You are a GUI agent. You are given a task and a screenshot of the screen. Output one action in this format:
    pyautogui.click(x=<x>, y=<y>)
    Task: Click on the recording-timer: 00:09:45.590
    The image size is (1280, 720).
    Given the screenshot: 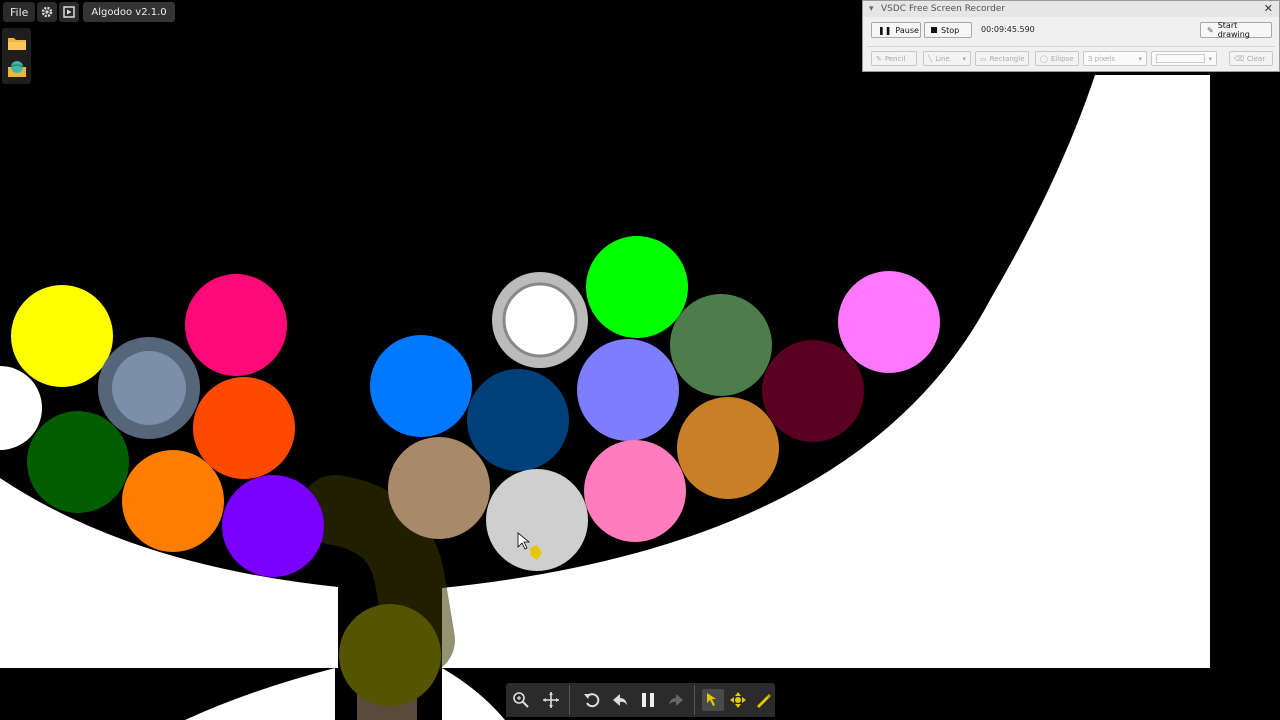 What is the action you would take?
    pyautogui.click(x=1008, y=29)
    